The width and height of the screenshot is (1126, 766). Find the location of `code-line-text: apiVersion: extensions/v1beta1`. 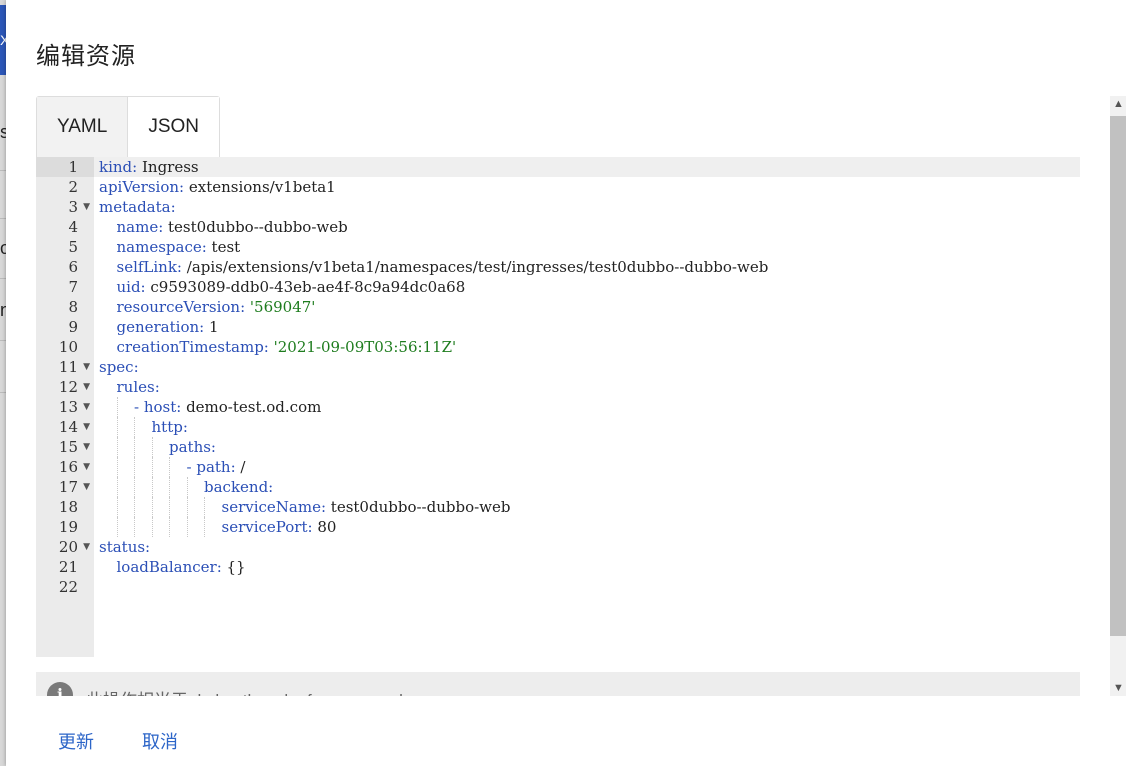

code-line-text: apiVersion: extensions/v1beta1 is located at coordinates (217, 187).